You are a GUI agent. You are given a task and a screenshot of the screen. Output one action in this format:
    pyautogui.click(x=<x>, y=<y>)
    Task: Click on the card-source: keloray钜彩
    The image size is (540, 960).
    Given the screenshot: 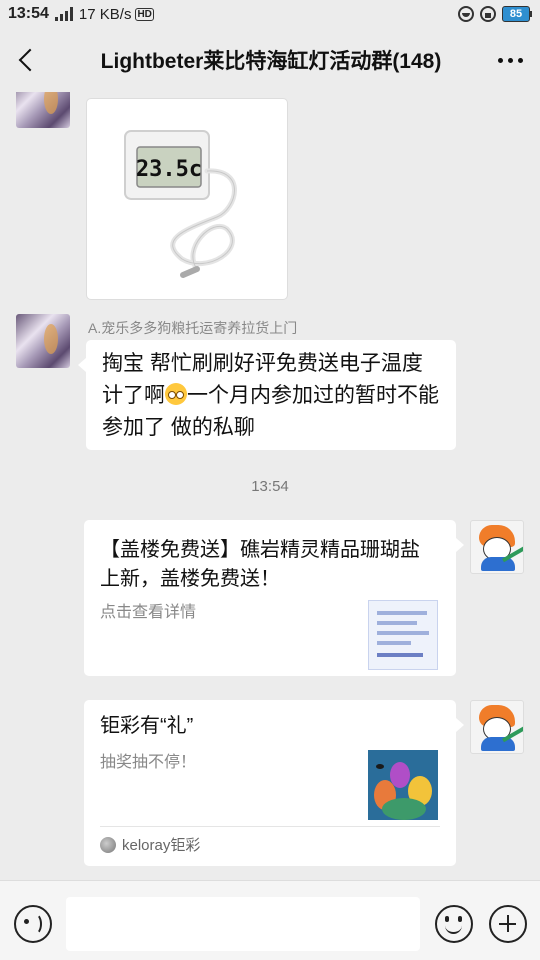 What is the action you would take?
    pyautogui.click(x=150, y=844)
    